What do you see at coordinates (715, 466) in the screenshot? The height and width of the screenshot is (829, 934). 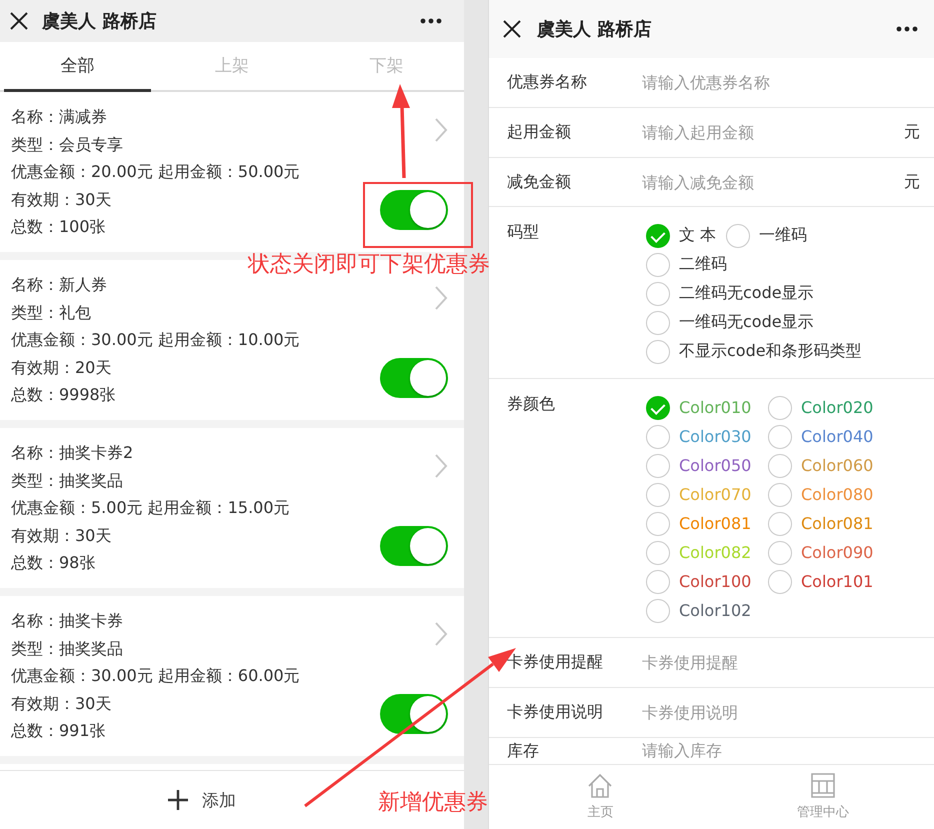 I see `color-option: Color050` at bounding box center [715, 466].